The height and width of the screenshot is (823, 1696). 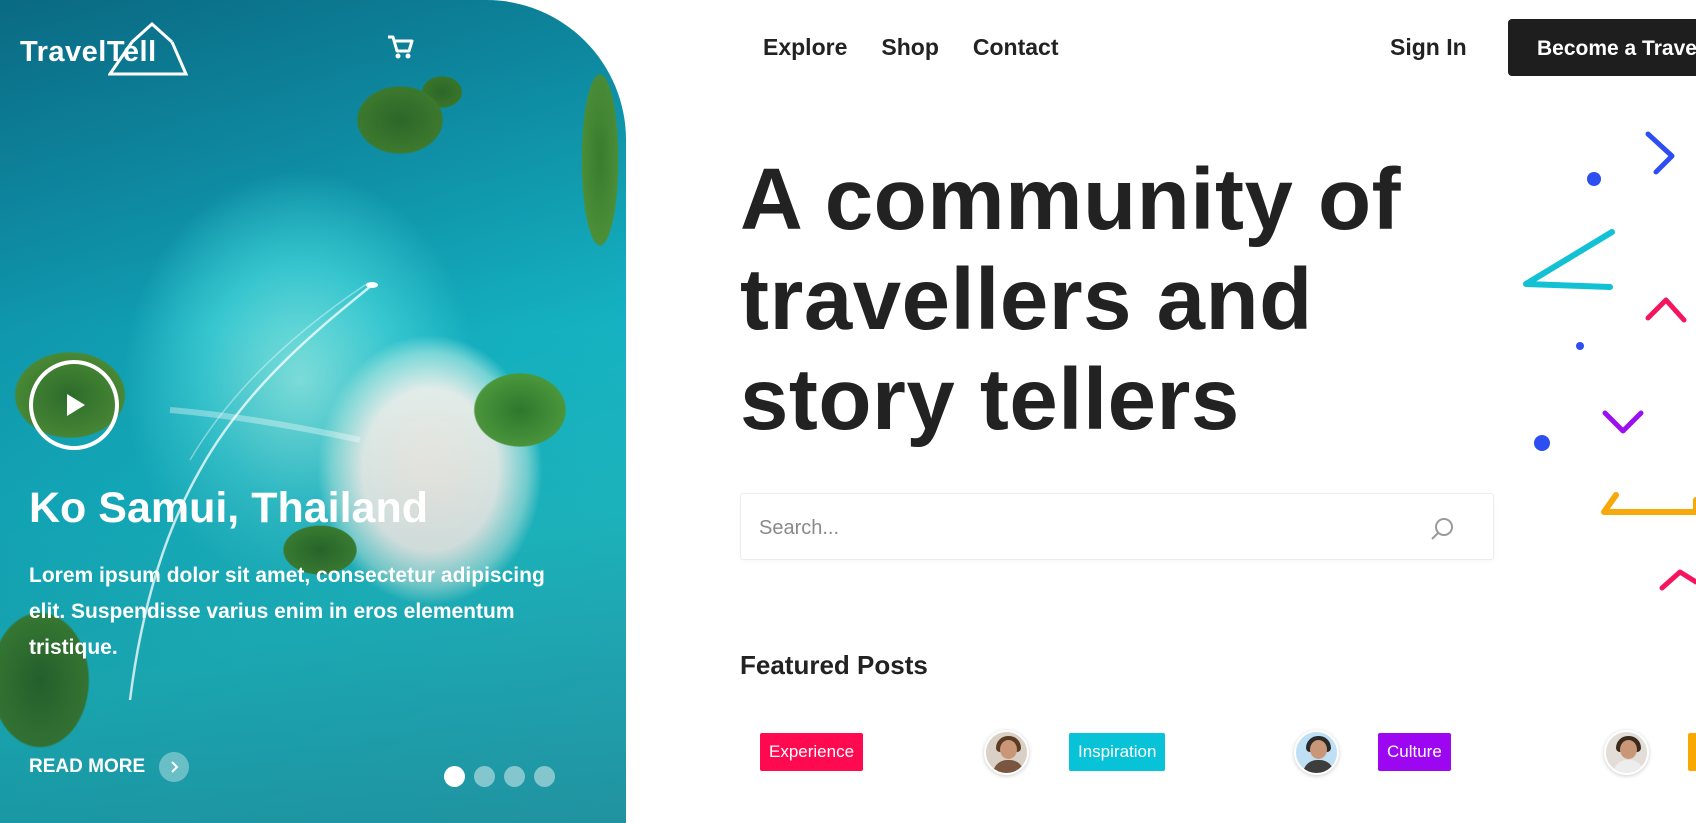 What do you see at coordinates (1602, 47) in the screenshot?
I see `become-traveller-button: Become a Traveller` at bounding box center [1602, 47].